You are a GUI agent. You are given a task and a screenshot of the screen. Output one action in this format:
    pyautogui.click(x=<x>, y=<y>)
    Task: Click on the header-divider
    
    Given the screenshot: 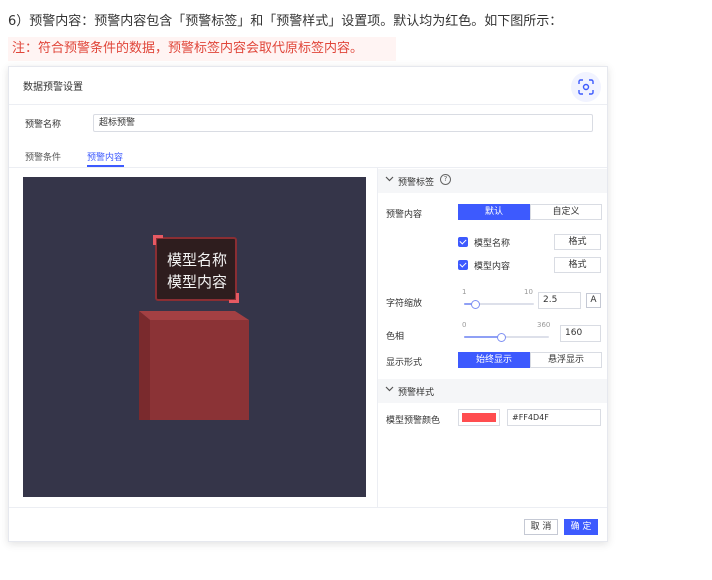 What is the action you would take?
    pyautogui.click(x=308, y=104)
    